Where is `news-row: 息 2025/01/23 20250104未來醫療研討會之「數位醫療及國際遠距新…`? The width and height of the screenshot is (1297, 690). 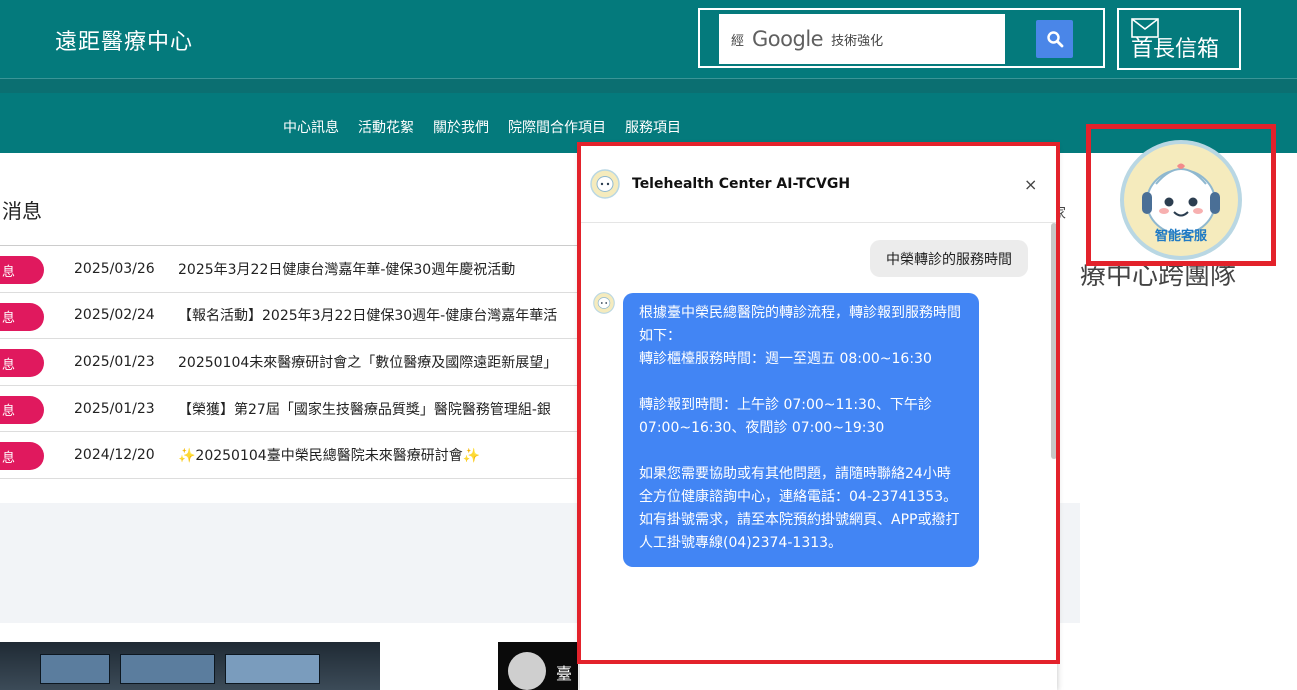
news-row: 息 2025/01/23 20250104未來醫療研討會之「數位醫療及國際遠距新… is located at coordinates (289, 362).